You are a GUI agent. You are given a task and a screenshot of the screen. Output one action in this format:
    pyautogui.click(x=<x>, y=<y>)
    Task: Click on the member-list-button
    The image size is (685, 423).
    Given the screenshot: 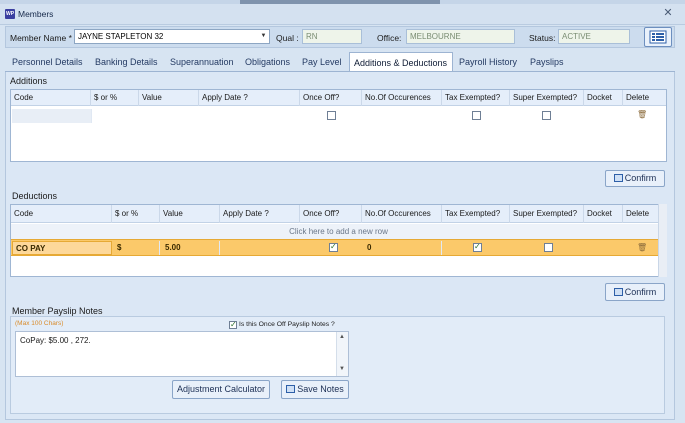 What is the action you would take?
    pyautogui.click(x=658, y=37)
    